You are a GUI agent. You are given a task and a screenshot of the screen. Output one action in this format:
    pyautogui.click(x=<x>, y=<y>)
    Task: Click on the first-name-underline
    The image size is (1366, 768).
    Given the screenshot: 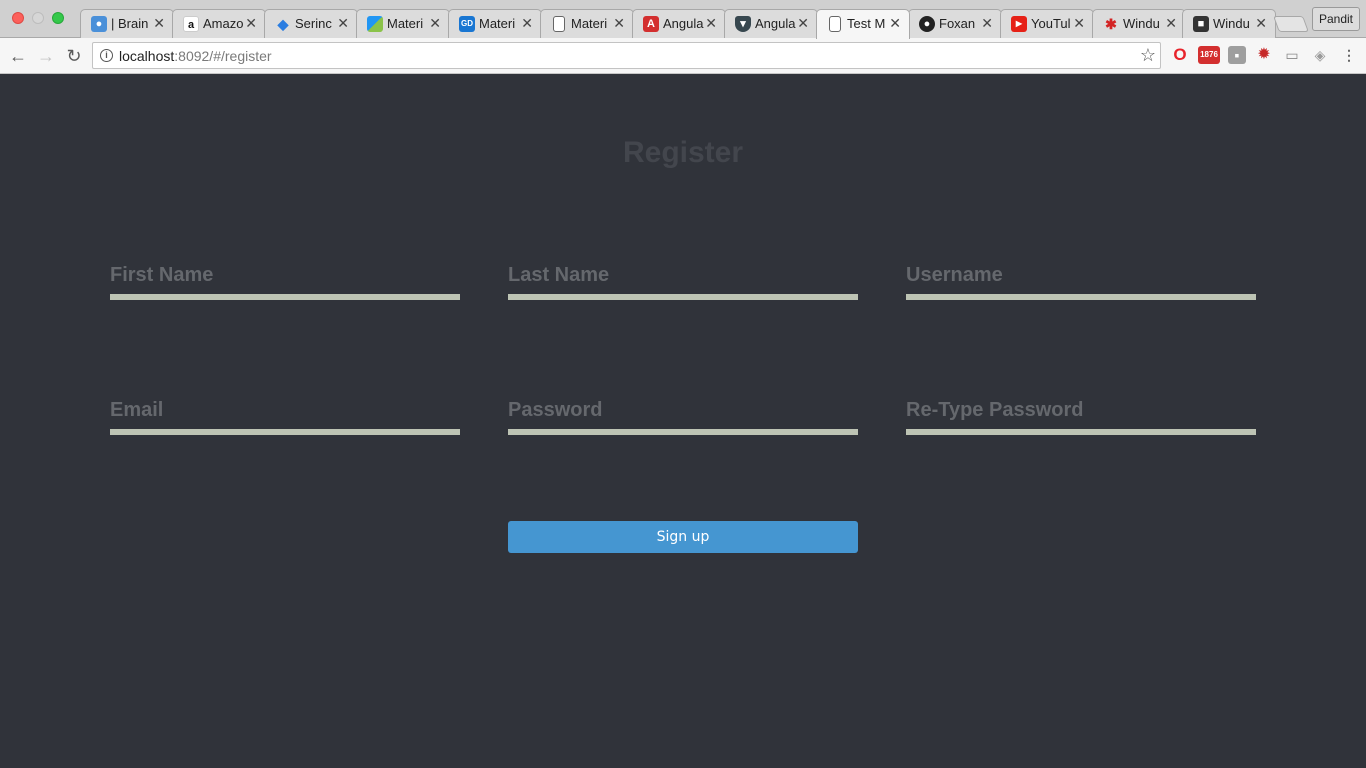 What is the action you would take?
    pyautogui.click(x=285, y=297)
    